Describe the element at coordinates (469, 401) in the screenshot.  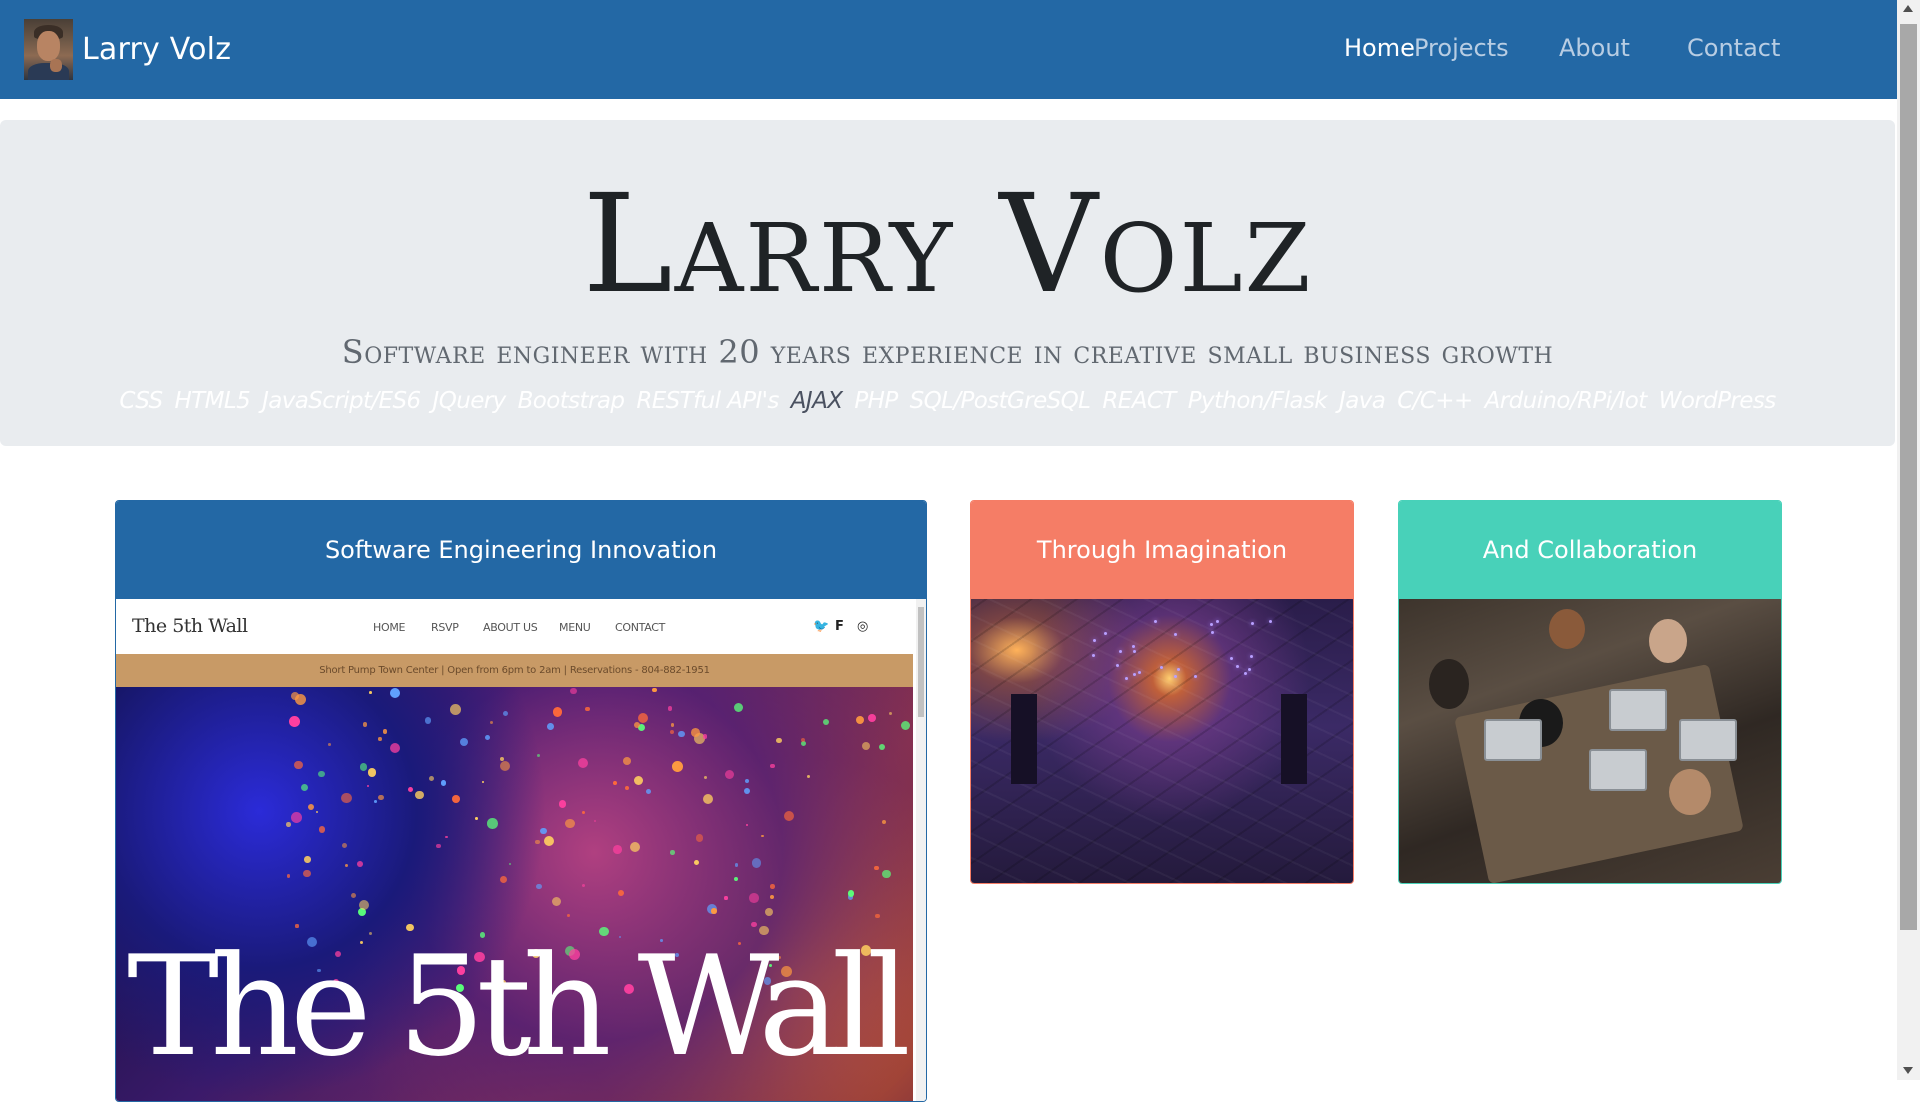
I see `skill-tag: JQuery` at that location.